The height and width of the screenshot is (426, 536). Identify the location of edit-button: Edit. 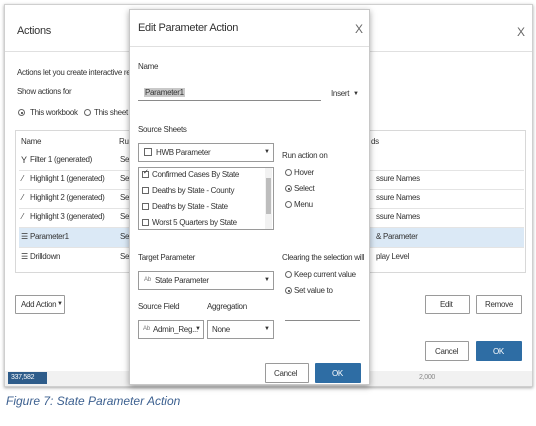
(447, 304).